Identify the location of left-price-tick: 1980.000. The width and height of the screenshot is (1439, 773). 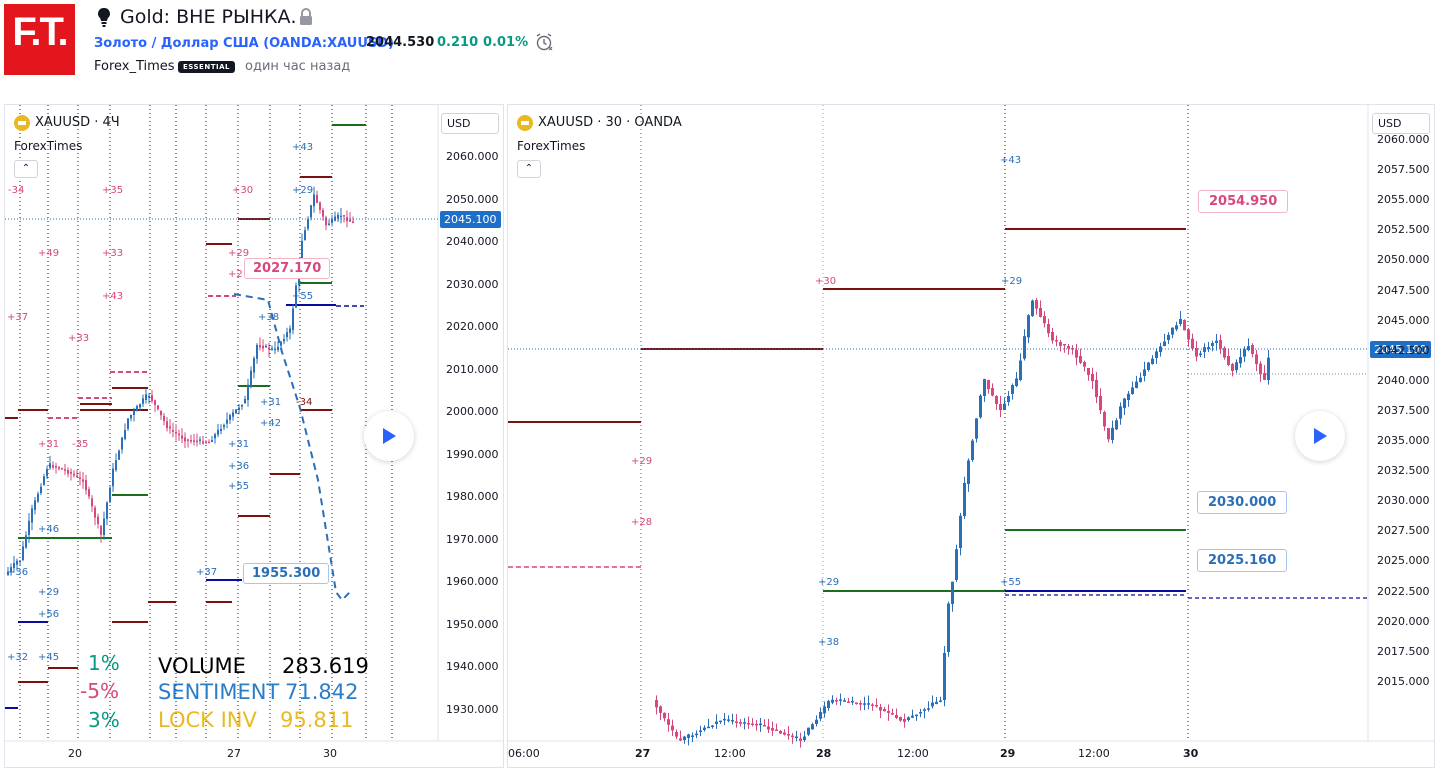
(472, 496).